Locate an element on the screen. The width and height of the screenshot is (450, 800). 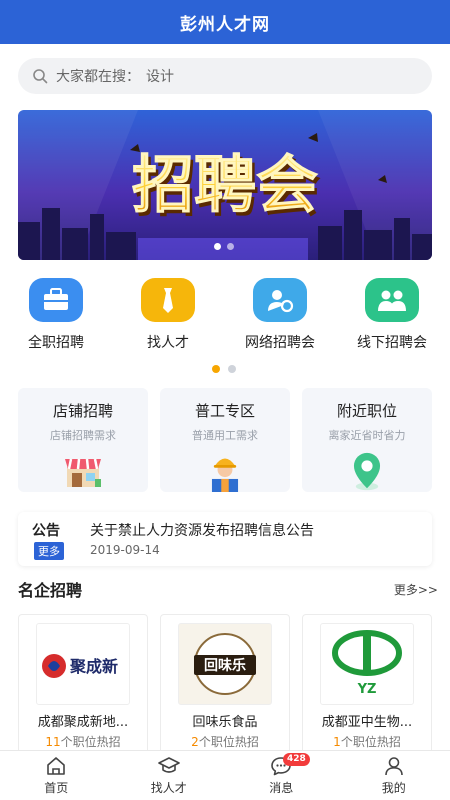
notice-tag: 公告 is located at coordinates (46, 531).